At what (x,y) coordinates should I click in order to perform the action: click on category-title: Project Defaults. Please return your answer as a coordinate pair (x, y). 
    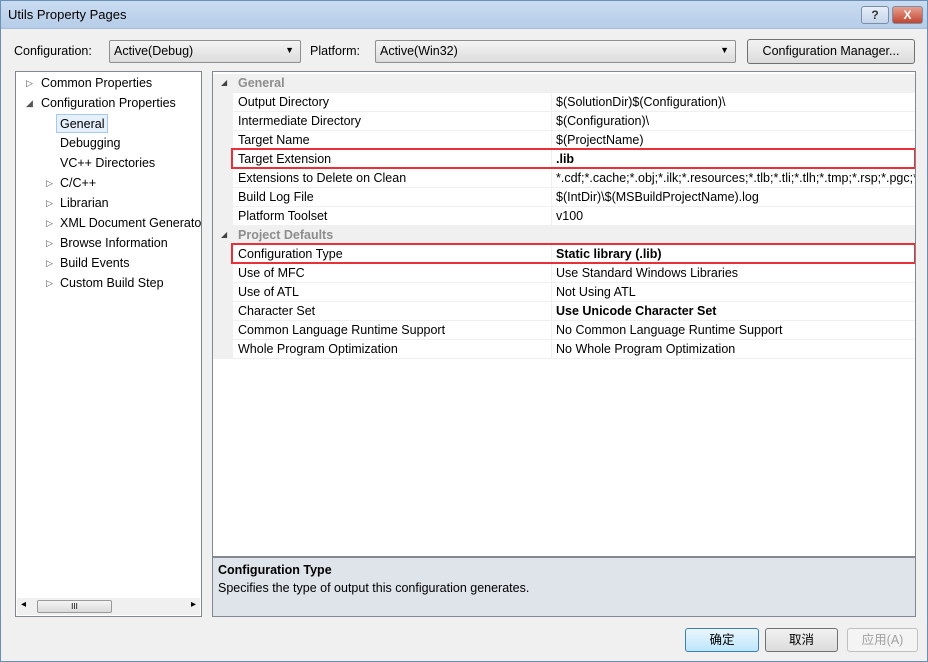
    Looking at the image, I should click on (286, 235).